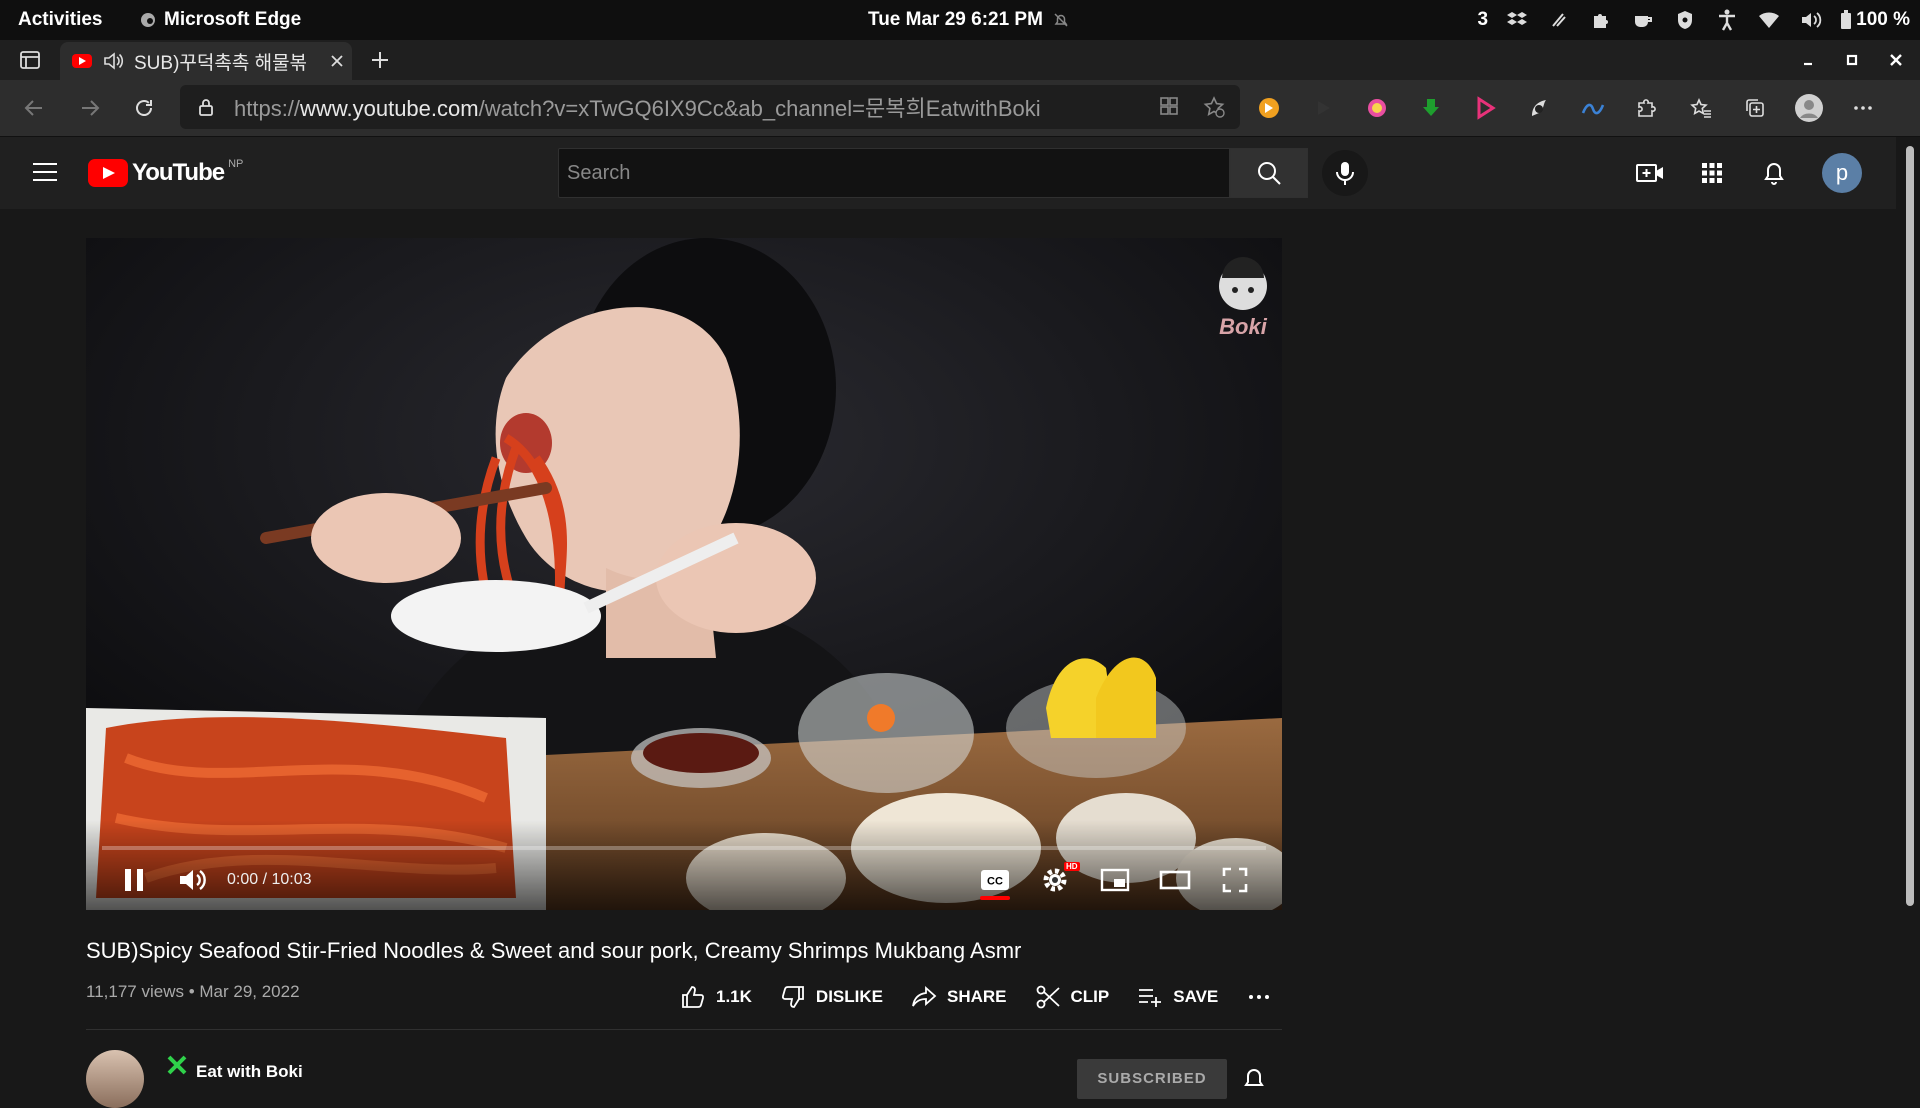  What do you see at coordinates (894, 173) in the screenshot?
I see `search-input: Search` at bounding box center [894, 173].